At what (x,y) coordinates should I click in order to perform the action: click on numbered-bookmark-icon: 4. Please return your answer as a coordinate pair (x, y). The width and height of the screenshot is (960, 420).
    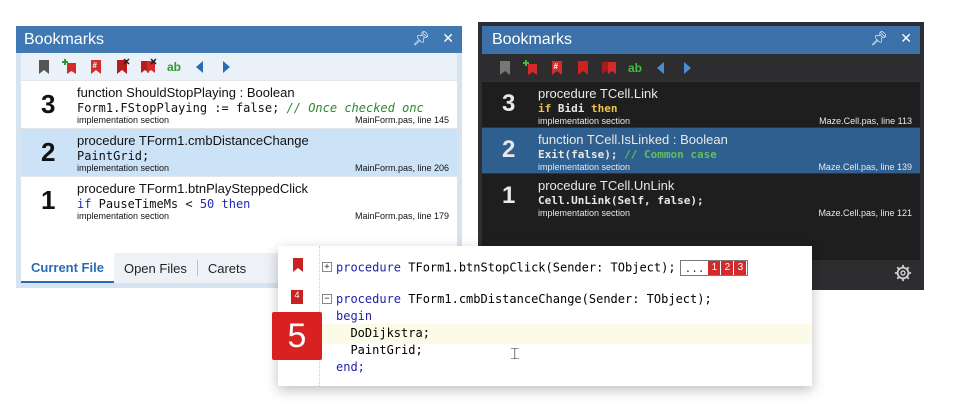
    Looking at the image, I should click on (297, 297).